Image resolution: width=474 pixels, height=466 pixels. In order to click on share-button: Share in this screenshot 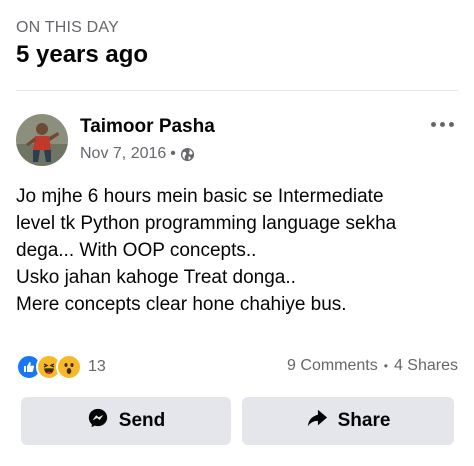, I will do `click(348, 421)`.